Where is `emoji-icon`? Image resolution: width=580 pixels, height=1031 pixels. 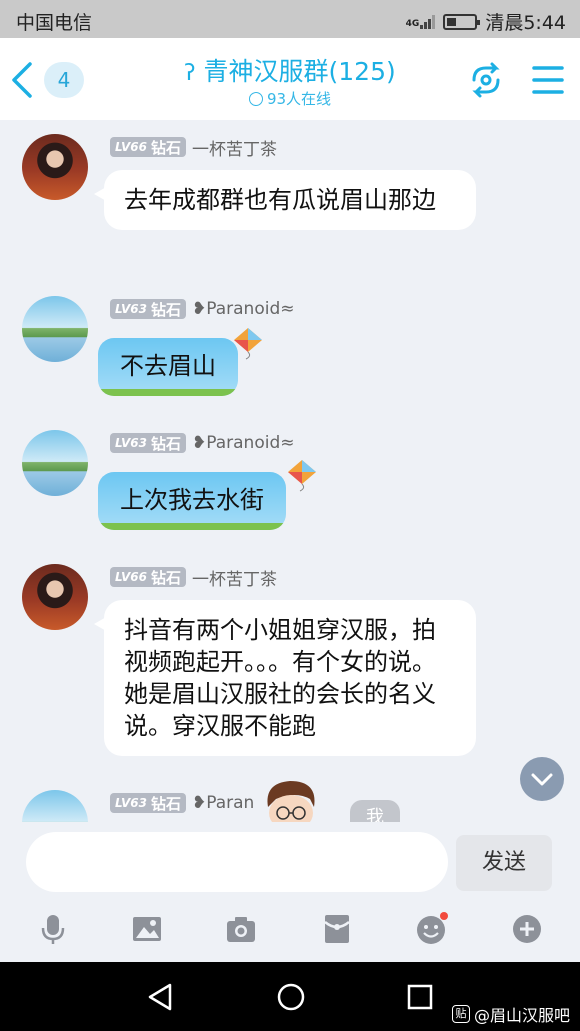 emoji-icon is located at coordinates (431, 929).